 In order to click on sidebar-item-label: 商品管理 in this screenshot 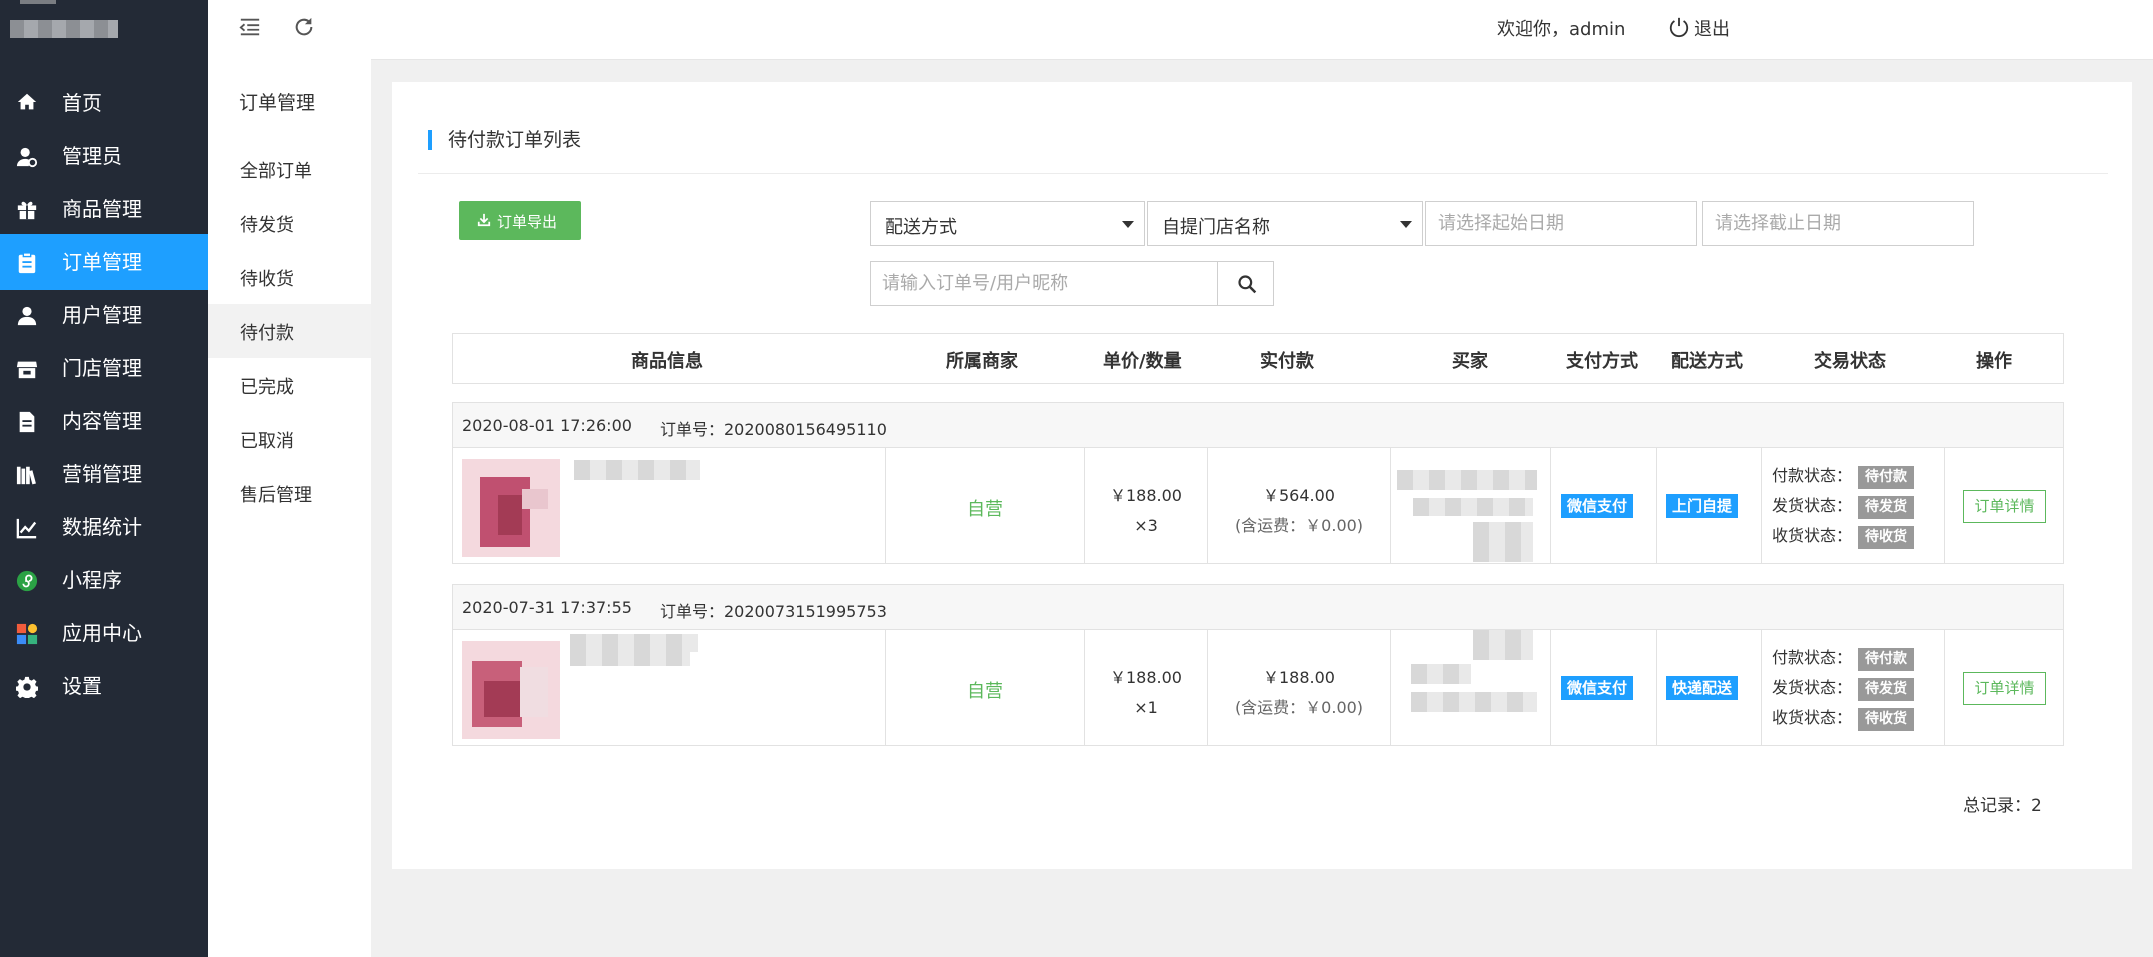, I will do `click(102, 209)`.